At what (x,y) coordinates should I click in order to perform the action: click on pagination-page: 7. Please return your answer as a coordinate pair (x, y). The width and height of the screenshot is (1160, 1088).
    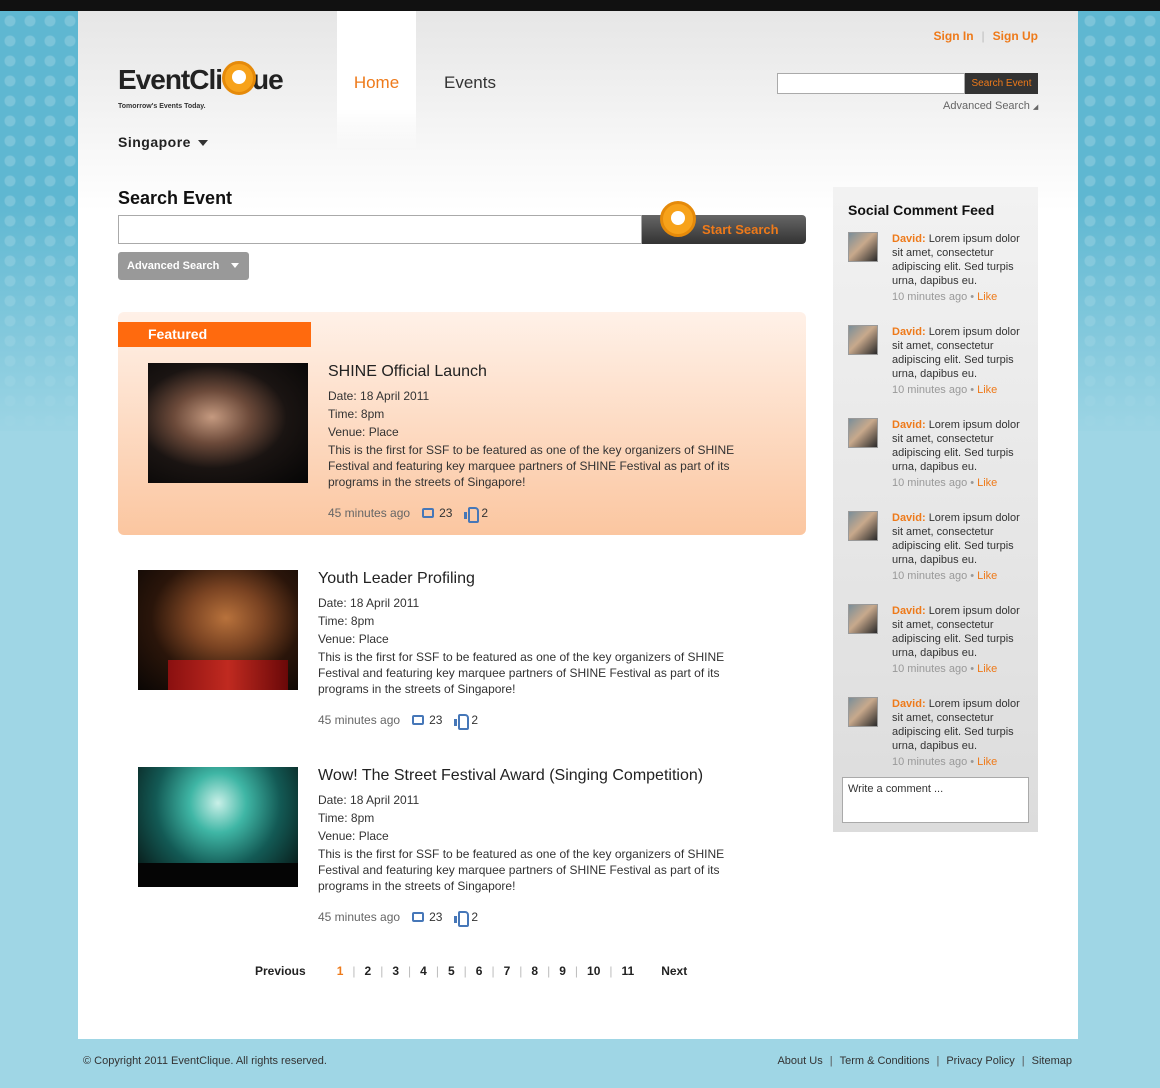
    Looking at the image, I should click on (507, 971).